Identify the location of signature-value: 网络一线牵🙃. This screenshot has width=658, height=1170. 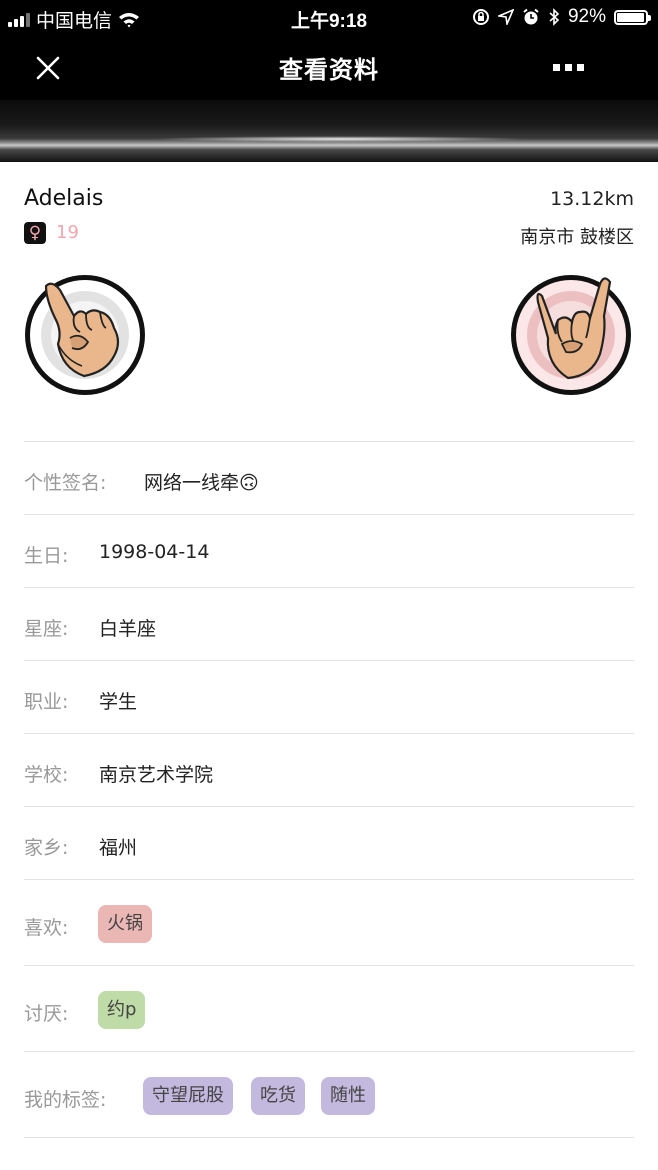
(201, 483).